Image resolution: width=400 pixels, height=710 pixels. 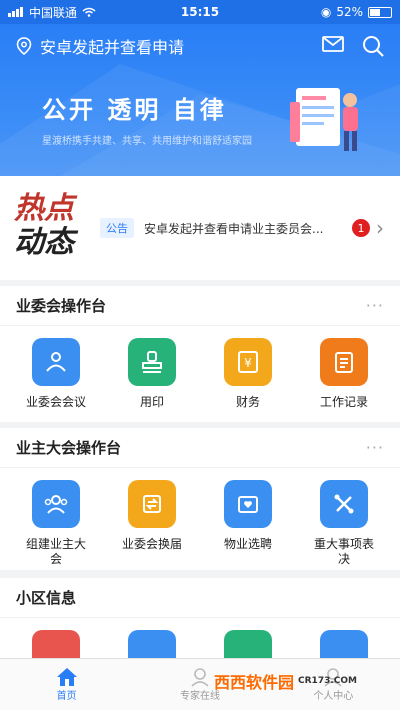 I want to click on clock: 15:15, so click(x=200, y=12).